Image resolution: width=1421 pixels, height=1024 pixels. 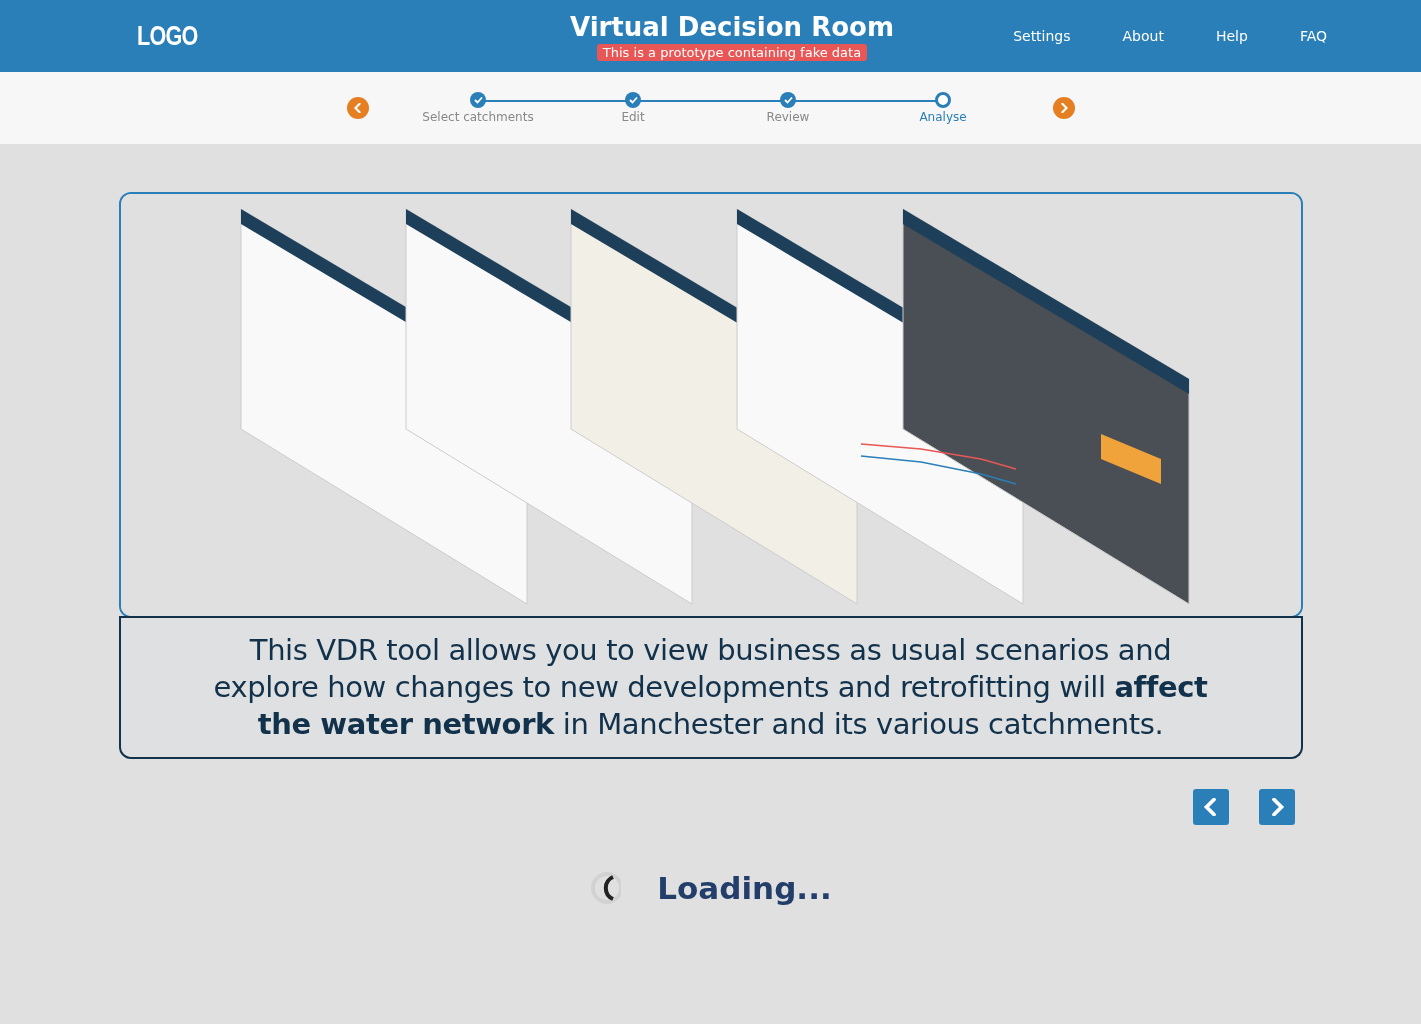 I want to click on chevron-right-icon, so click(x=1063, y=108).